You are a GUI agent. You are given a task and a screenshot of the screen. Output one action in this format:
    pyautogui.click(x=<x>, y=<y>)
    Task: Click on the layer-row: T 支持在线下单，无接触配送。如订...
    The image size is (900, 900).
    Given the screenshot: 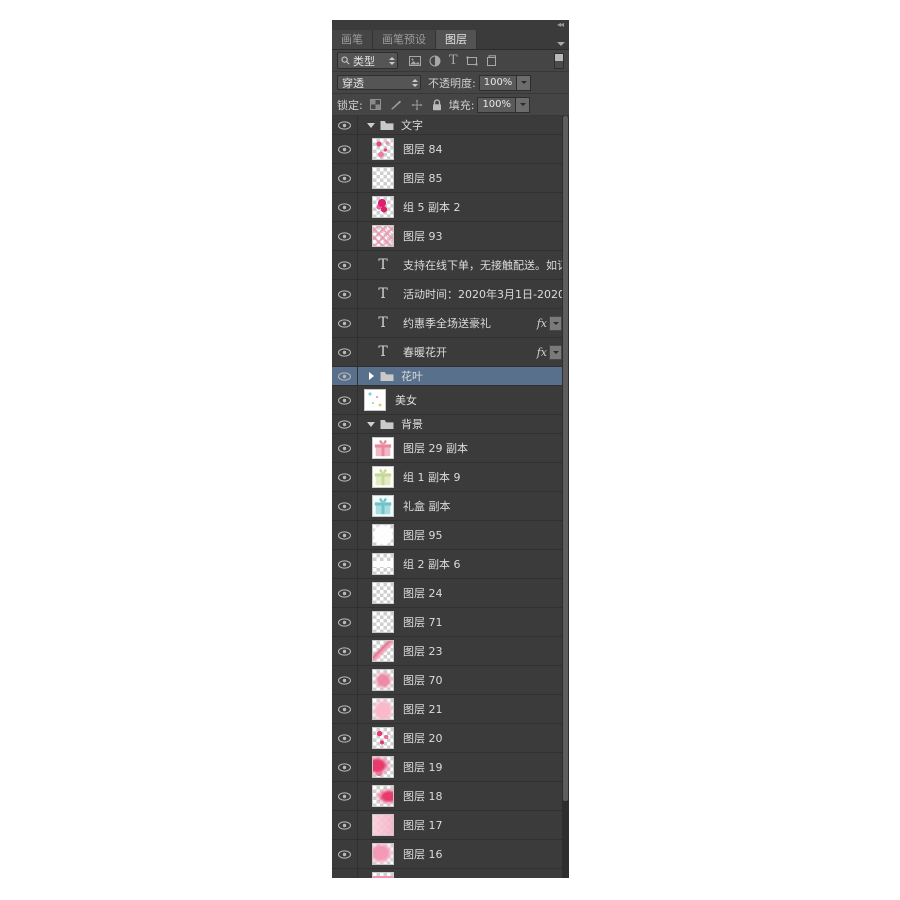 What is the action you would take?
    pyautogui.click(x=450, y=265)
    